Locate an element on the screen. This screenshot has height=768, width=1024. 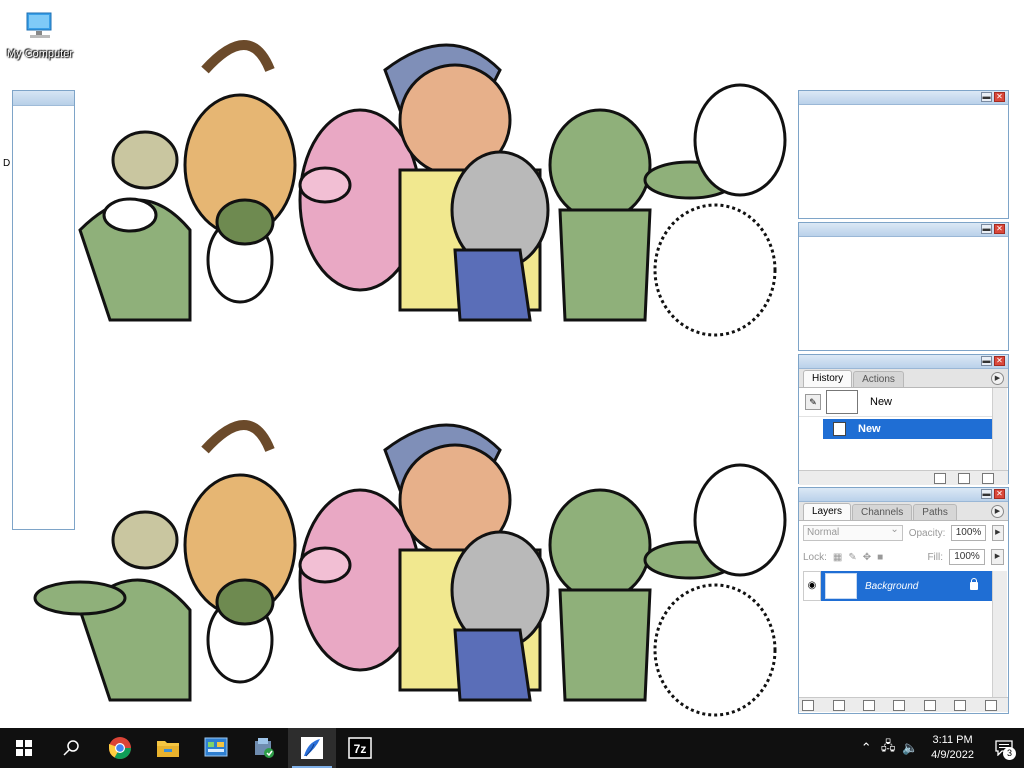
color-palette: ▬ ✕ is located at coordinates (903, 286).